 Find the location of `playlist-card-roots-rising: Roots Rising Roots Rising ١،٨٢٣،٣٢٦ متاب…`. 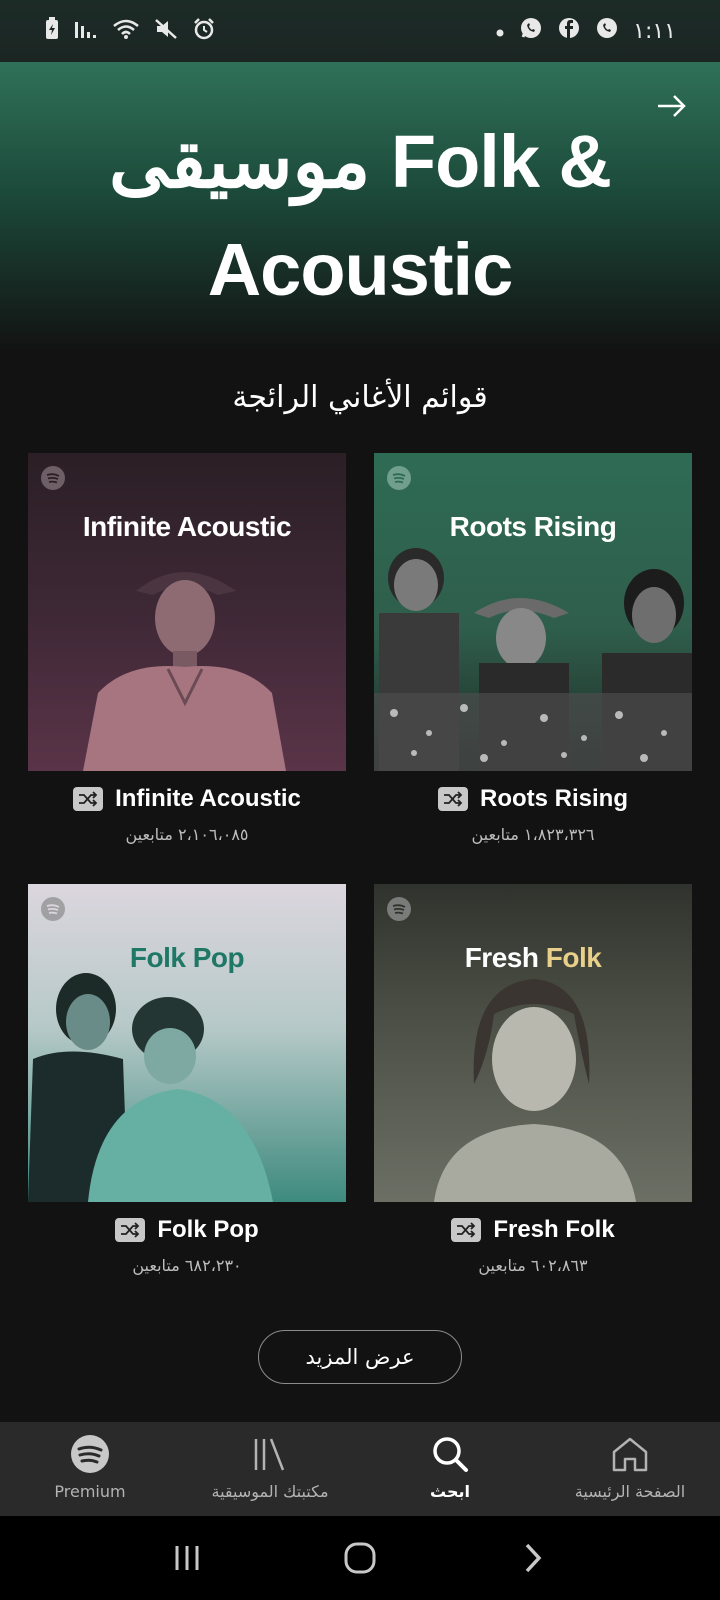

playlist-card-roots-rising: Roots Rising Roots Rising ١،٨٢٣،٣٢٦ متاب… is located at coordinates (533, 648).